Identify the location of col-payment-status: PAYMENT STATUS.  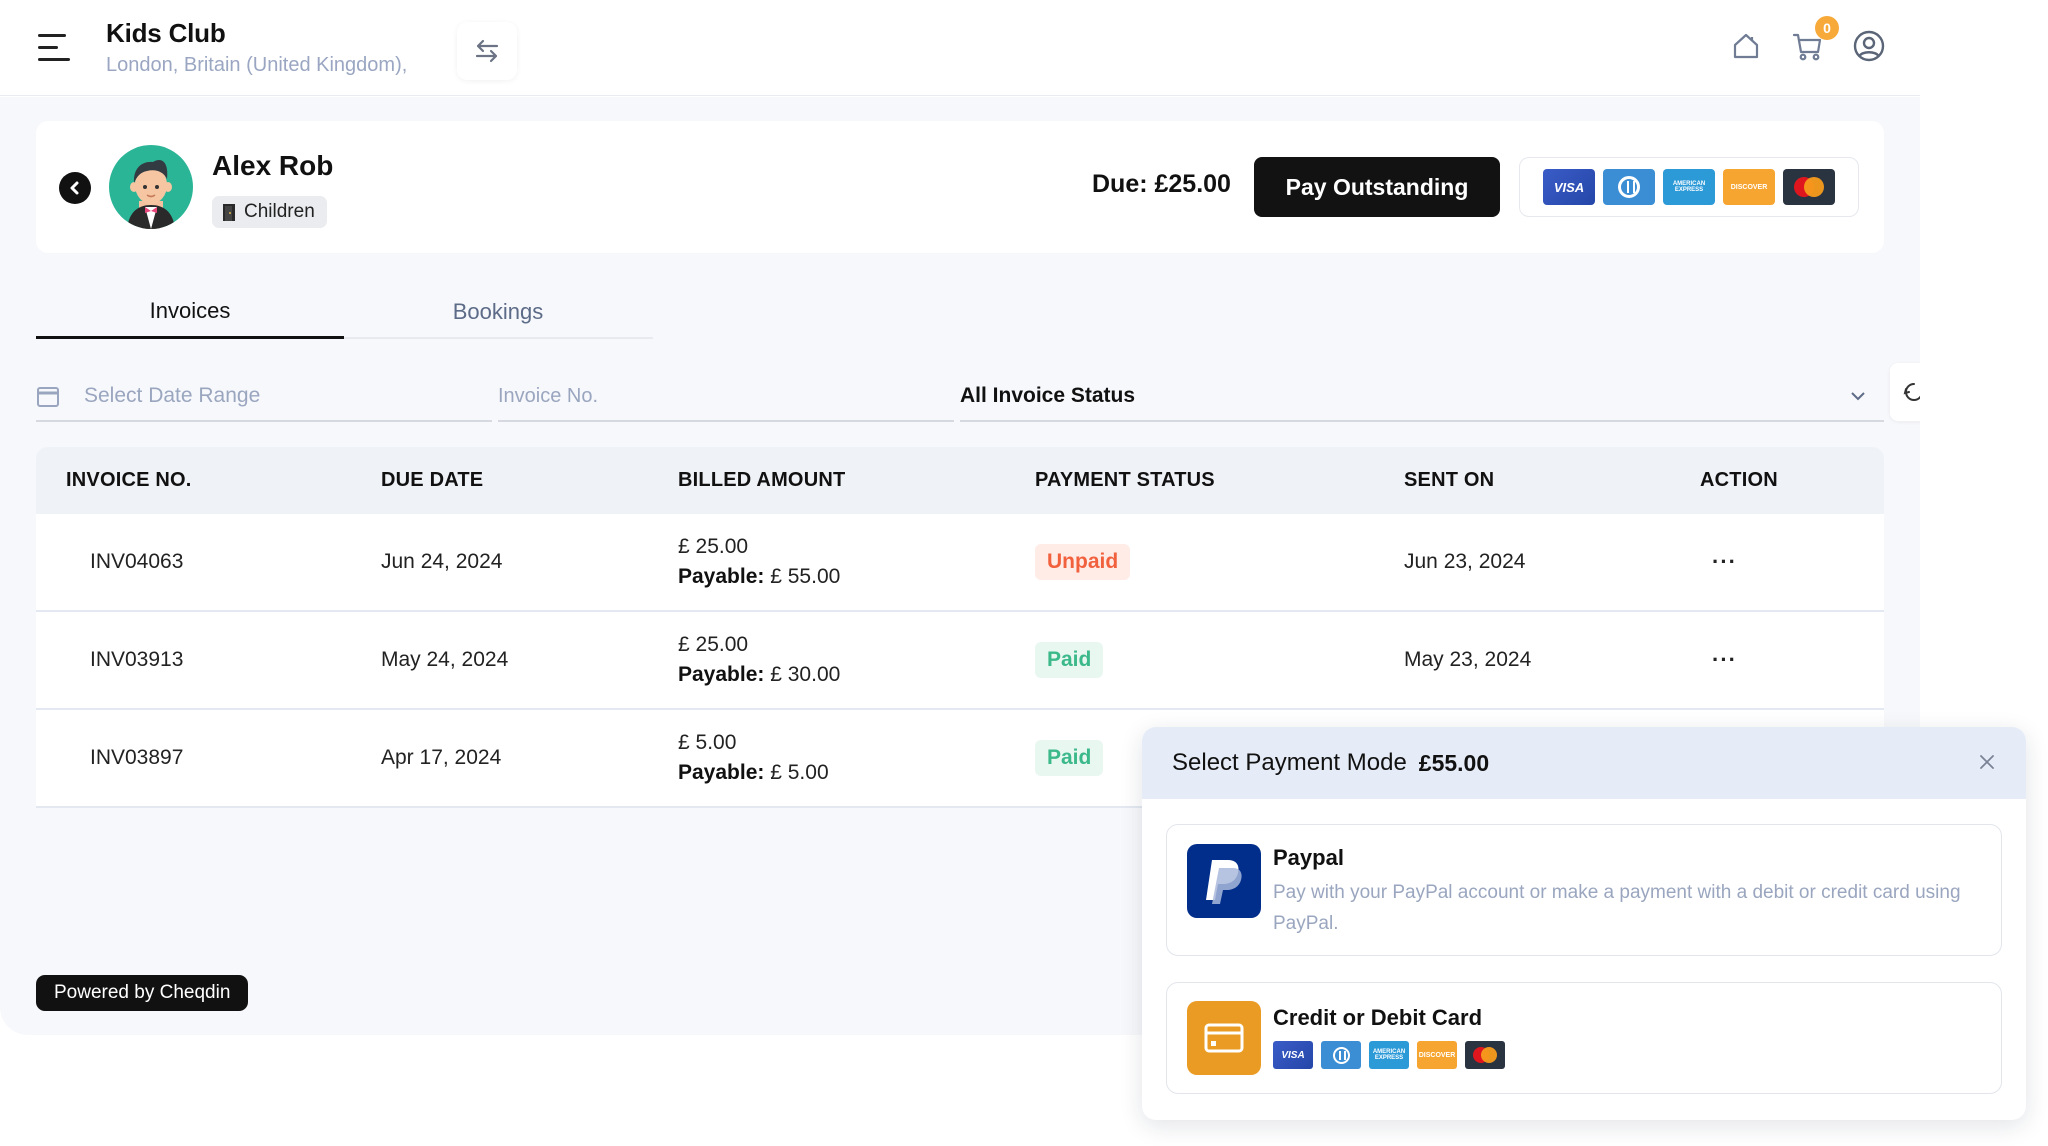
(1125, 480).